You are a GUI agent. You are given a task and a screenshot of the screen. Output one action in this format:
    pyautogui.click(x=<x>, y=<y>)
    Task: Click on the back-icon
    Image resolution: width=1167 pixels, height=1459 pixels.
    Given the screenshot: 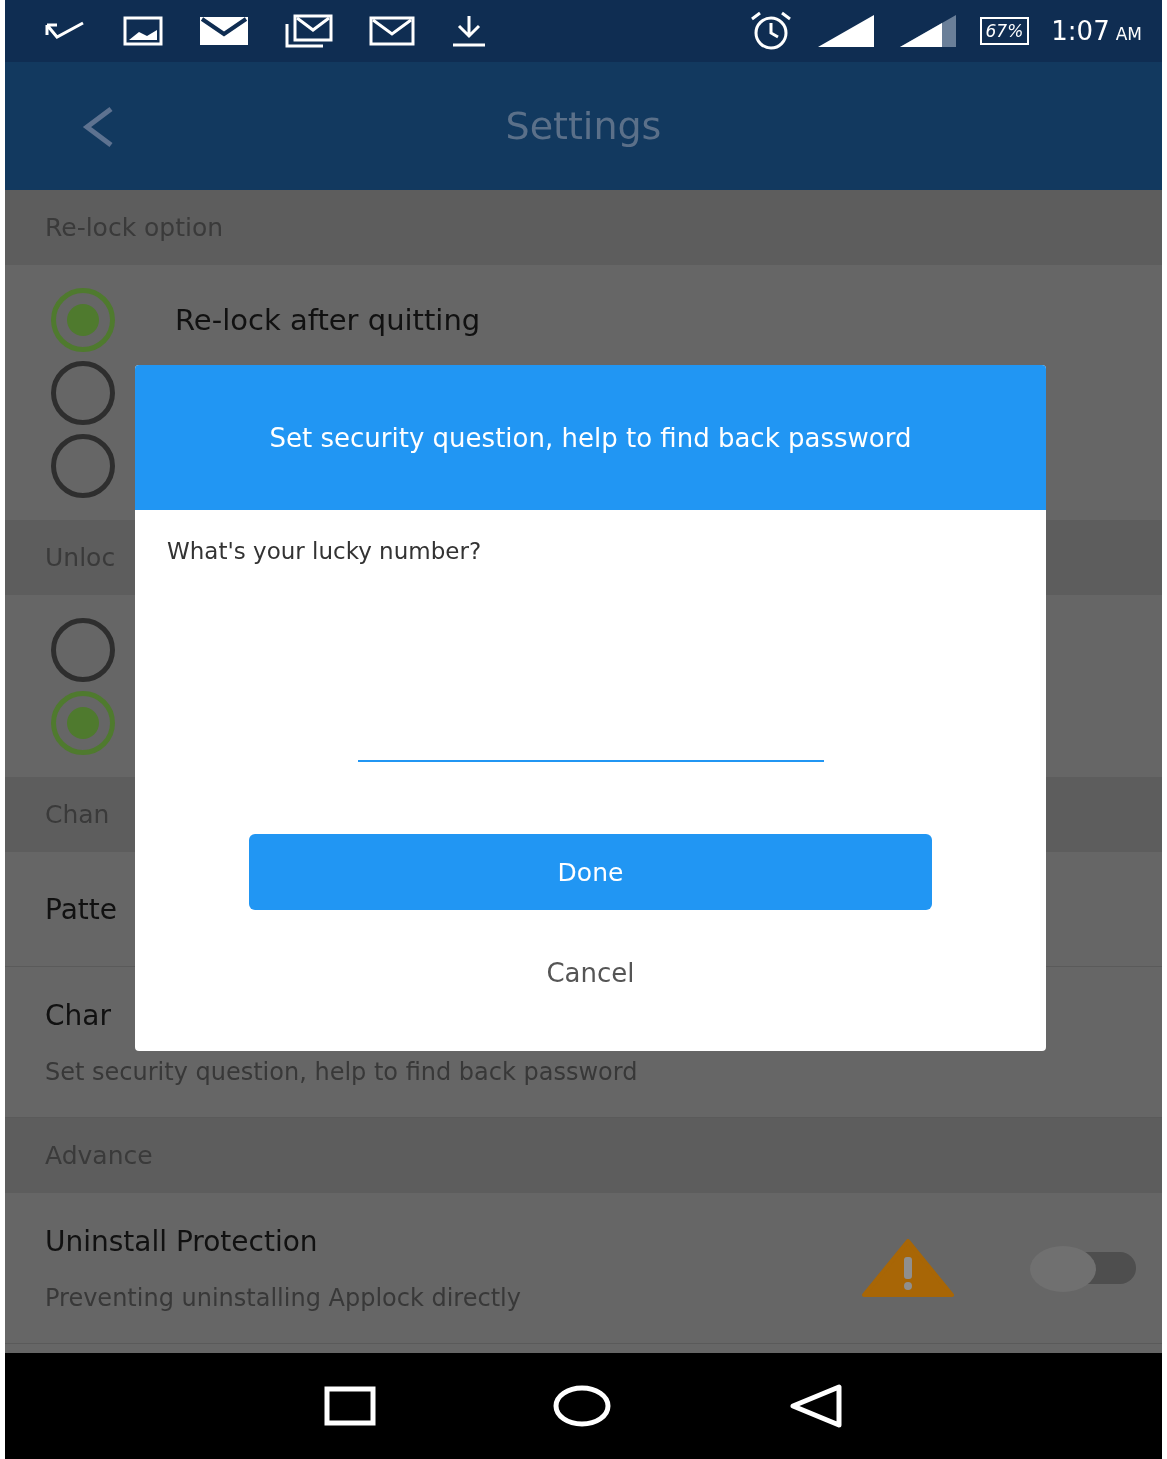 What is the action you would take?
    pyautogui.click(x=816, y=1406)
    